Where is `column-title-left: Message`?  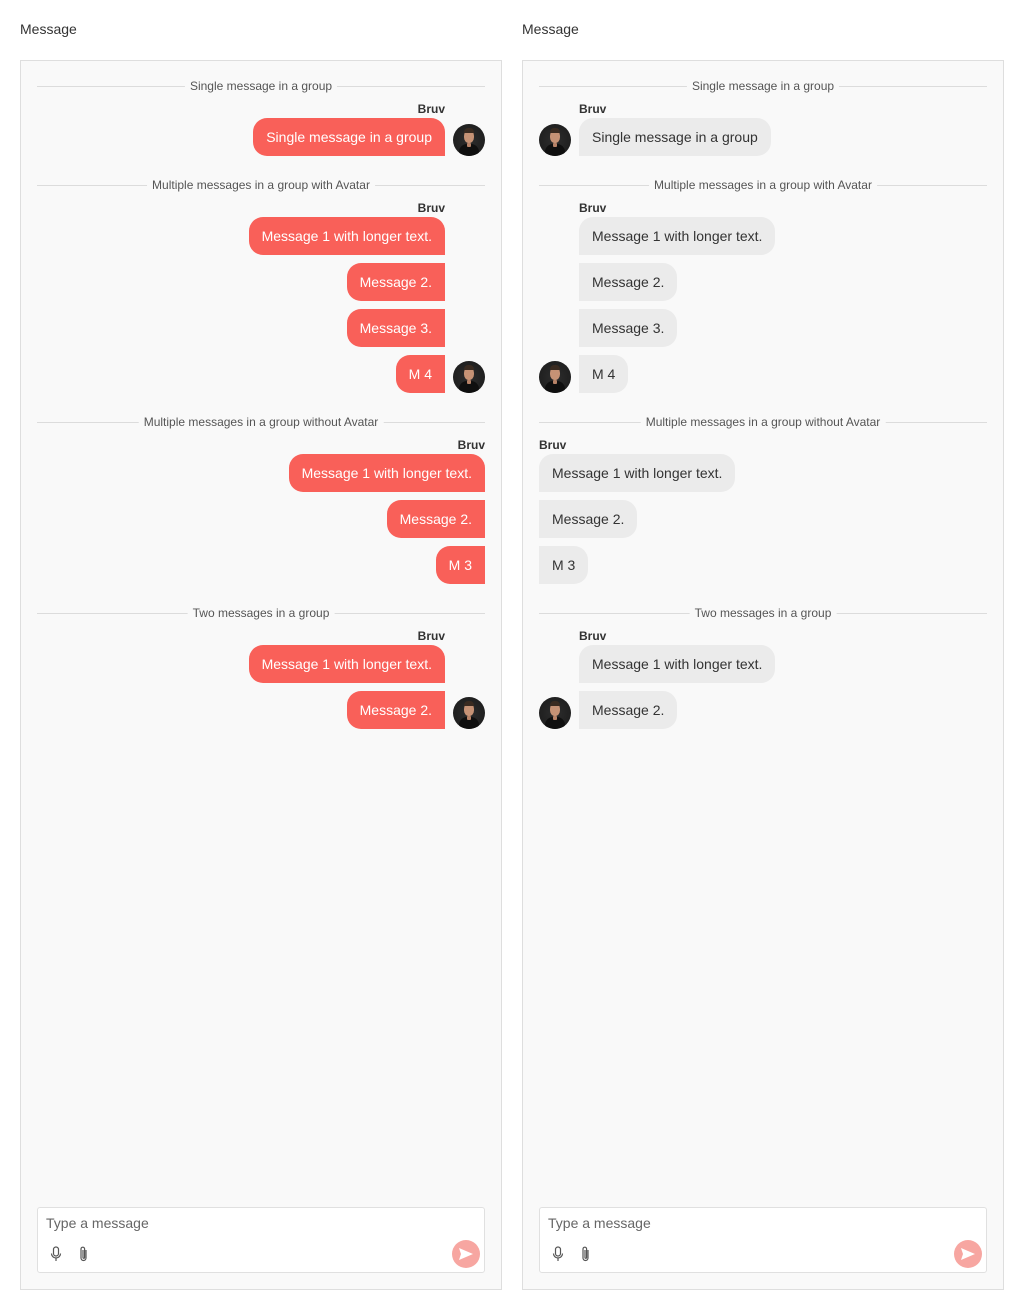 column-title-left: Message is located at coordinates (48, 29).